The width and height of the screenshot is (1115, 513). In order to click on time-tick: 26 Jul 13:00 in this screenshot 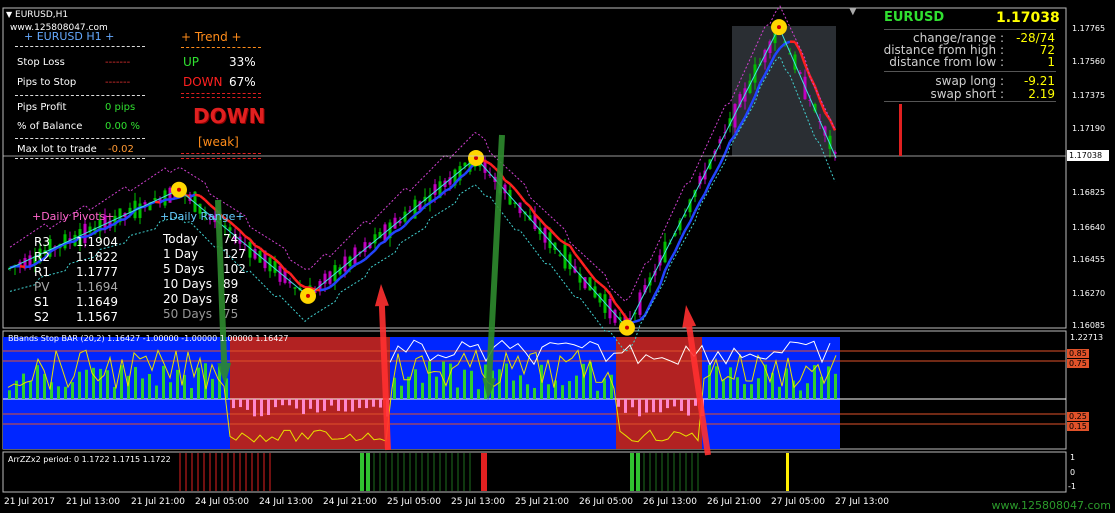, I will do `click(670, 502)`.